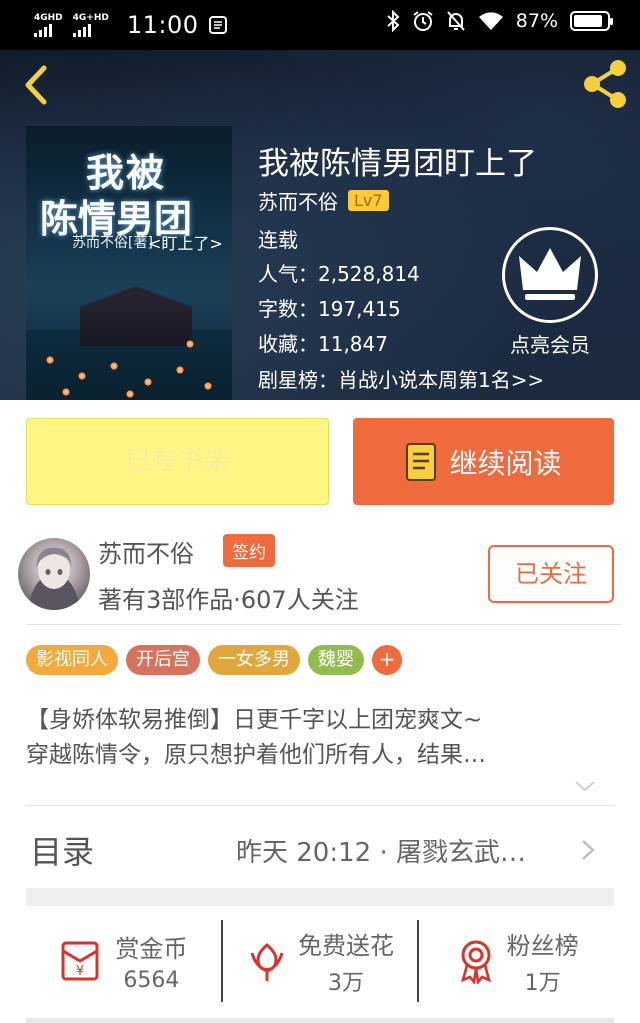  I want to click on expand-chevron-down-icon, so click(585, 786).